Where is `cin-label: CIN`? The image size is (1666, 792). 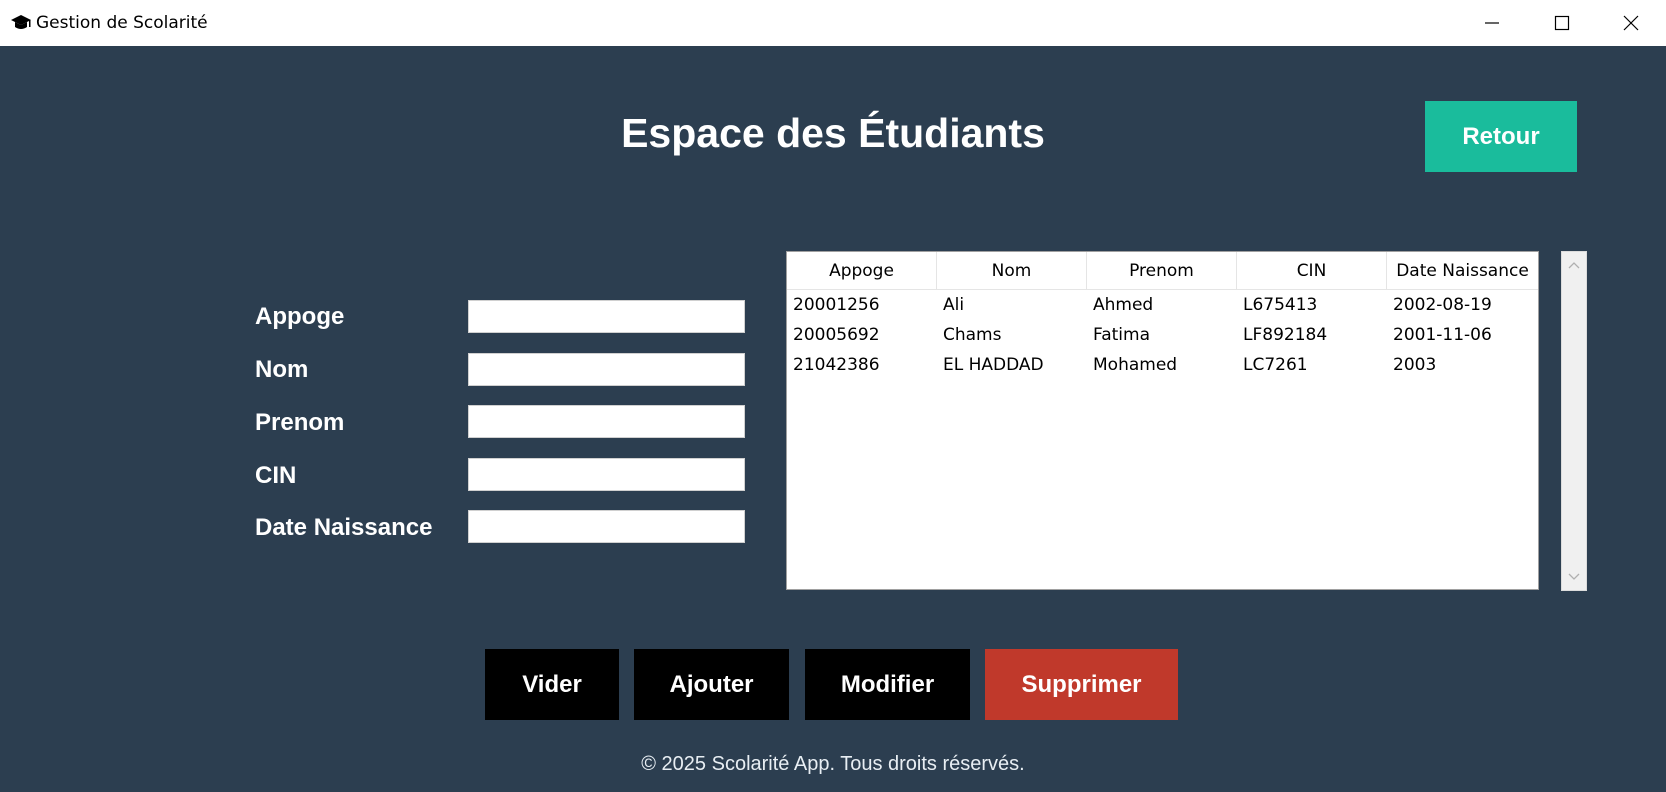
cin-label: CIN is located at coordinates (276, 475).